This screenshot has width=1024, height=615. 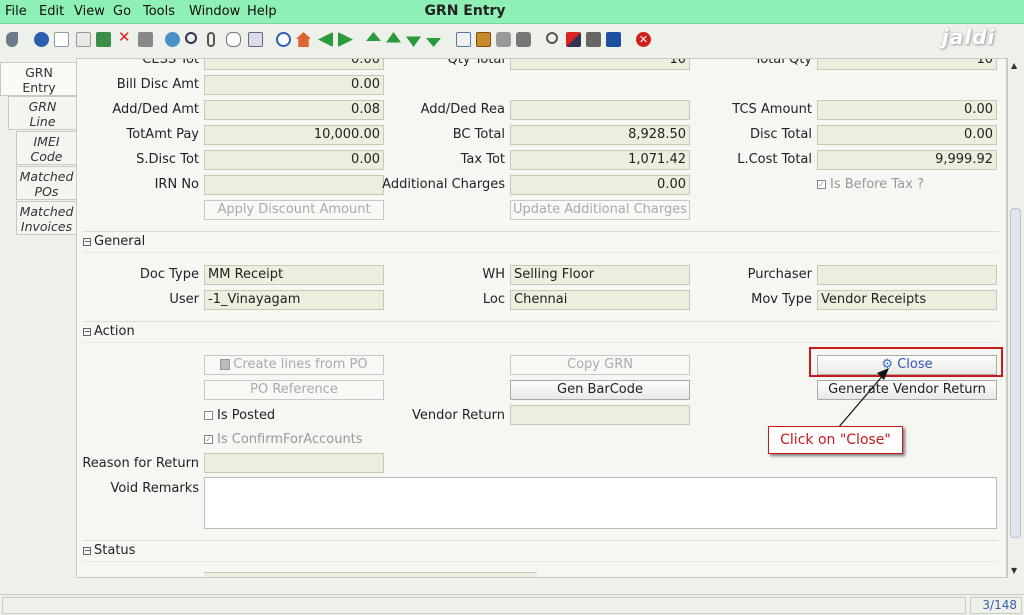 I want to click on scroll-up-icon: ▲, so click(x=1014, y=65).